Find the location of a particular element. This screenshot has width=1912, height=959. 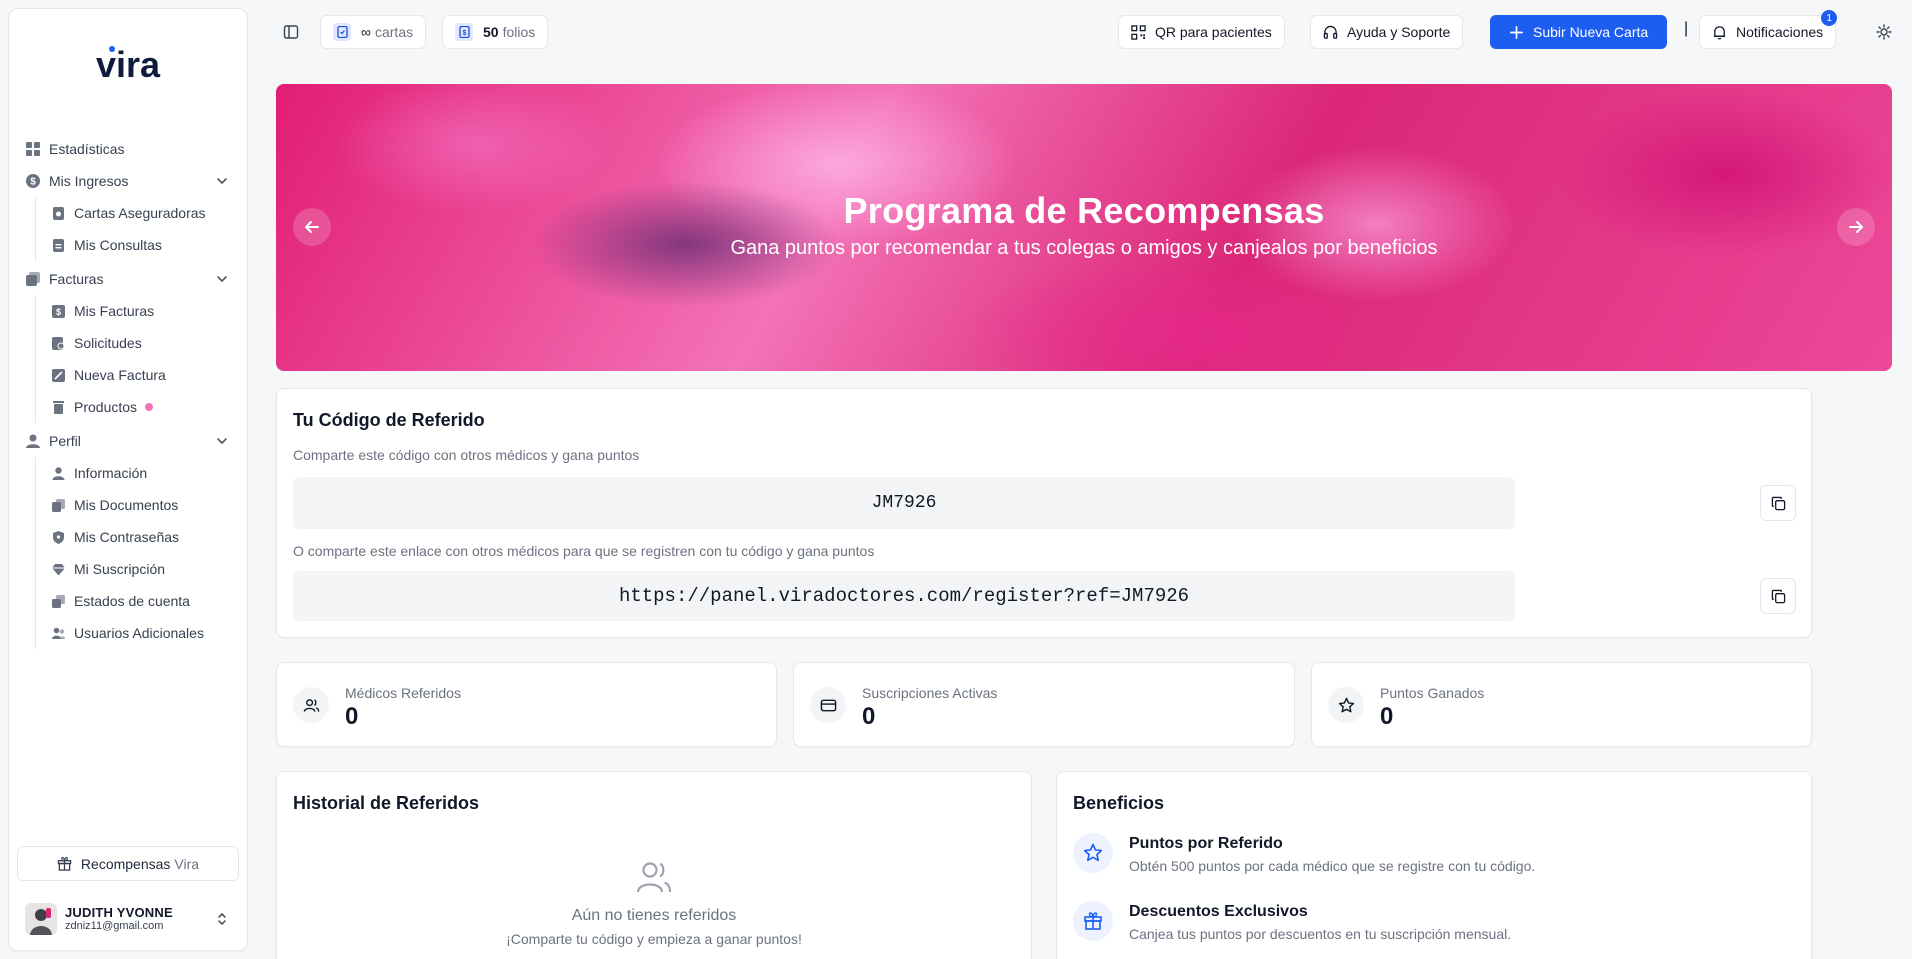

sidebar-item-mis-facturas: $ Mis Facturas is located at coordinates (141, 311).